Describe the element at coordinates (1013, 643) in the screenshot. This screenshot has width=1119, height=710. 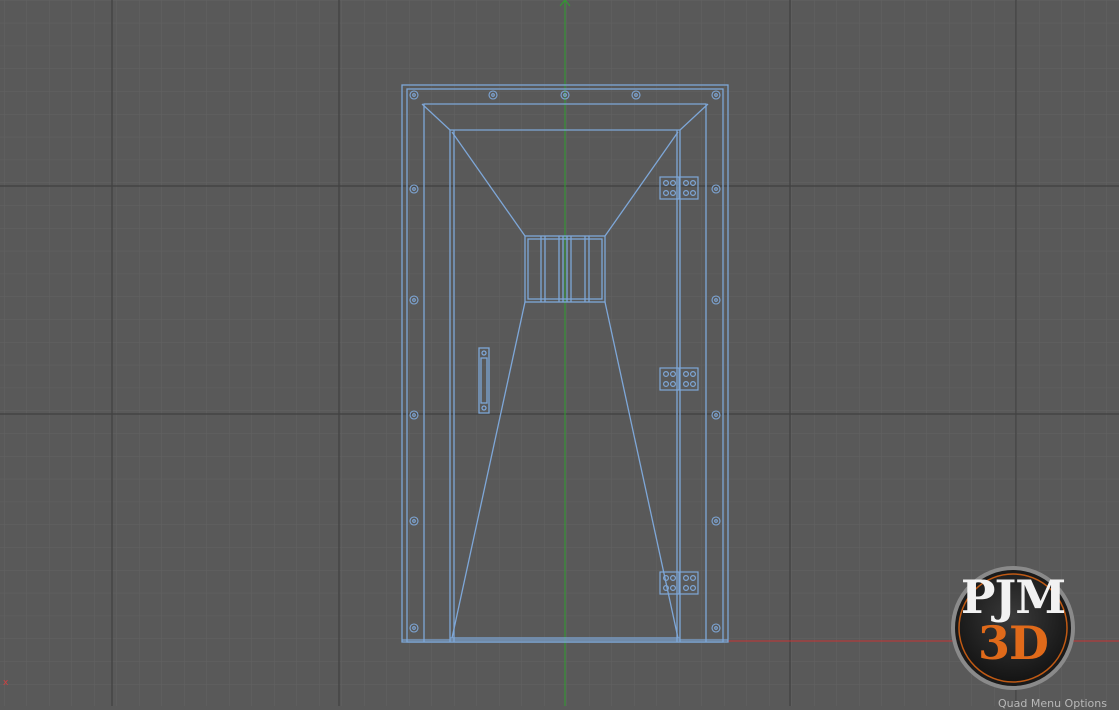
I see `logo-text-line2: 3D` at that location.